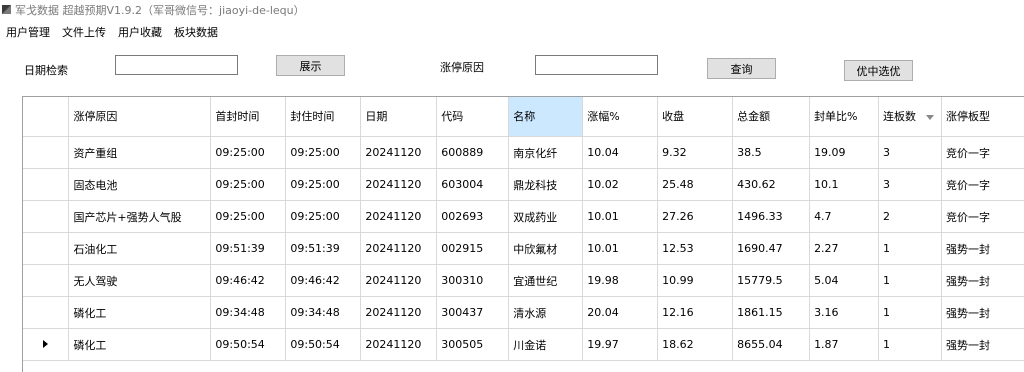  Describe the element at coordinates (910, 117) in the screenshot. I see `col-streak: 连板数` at that location.